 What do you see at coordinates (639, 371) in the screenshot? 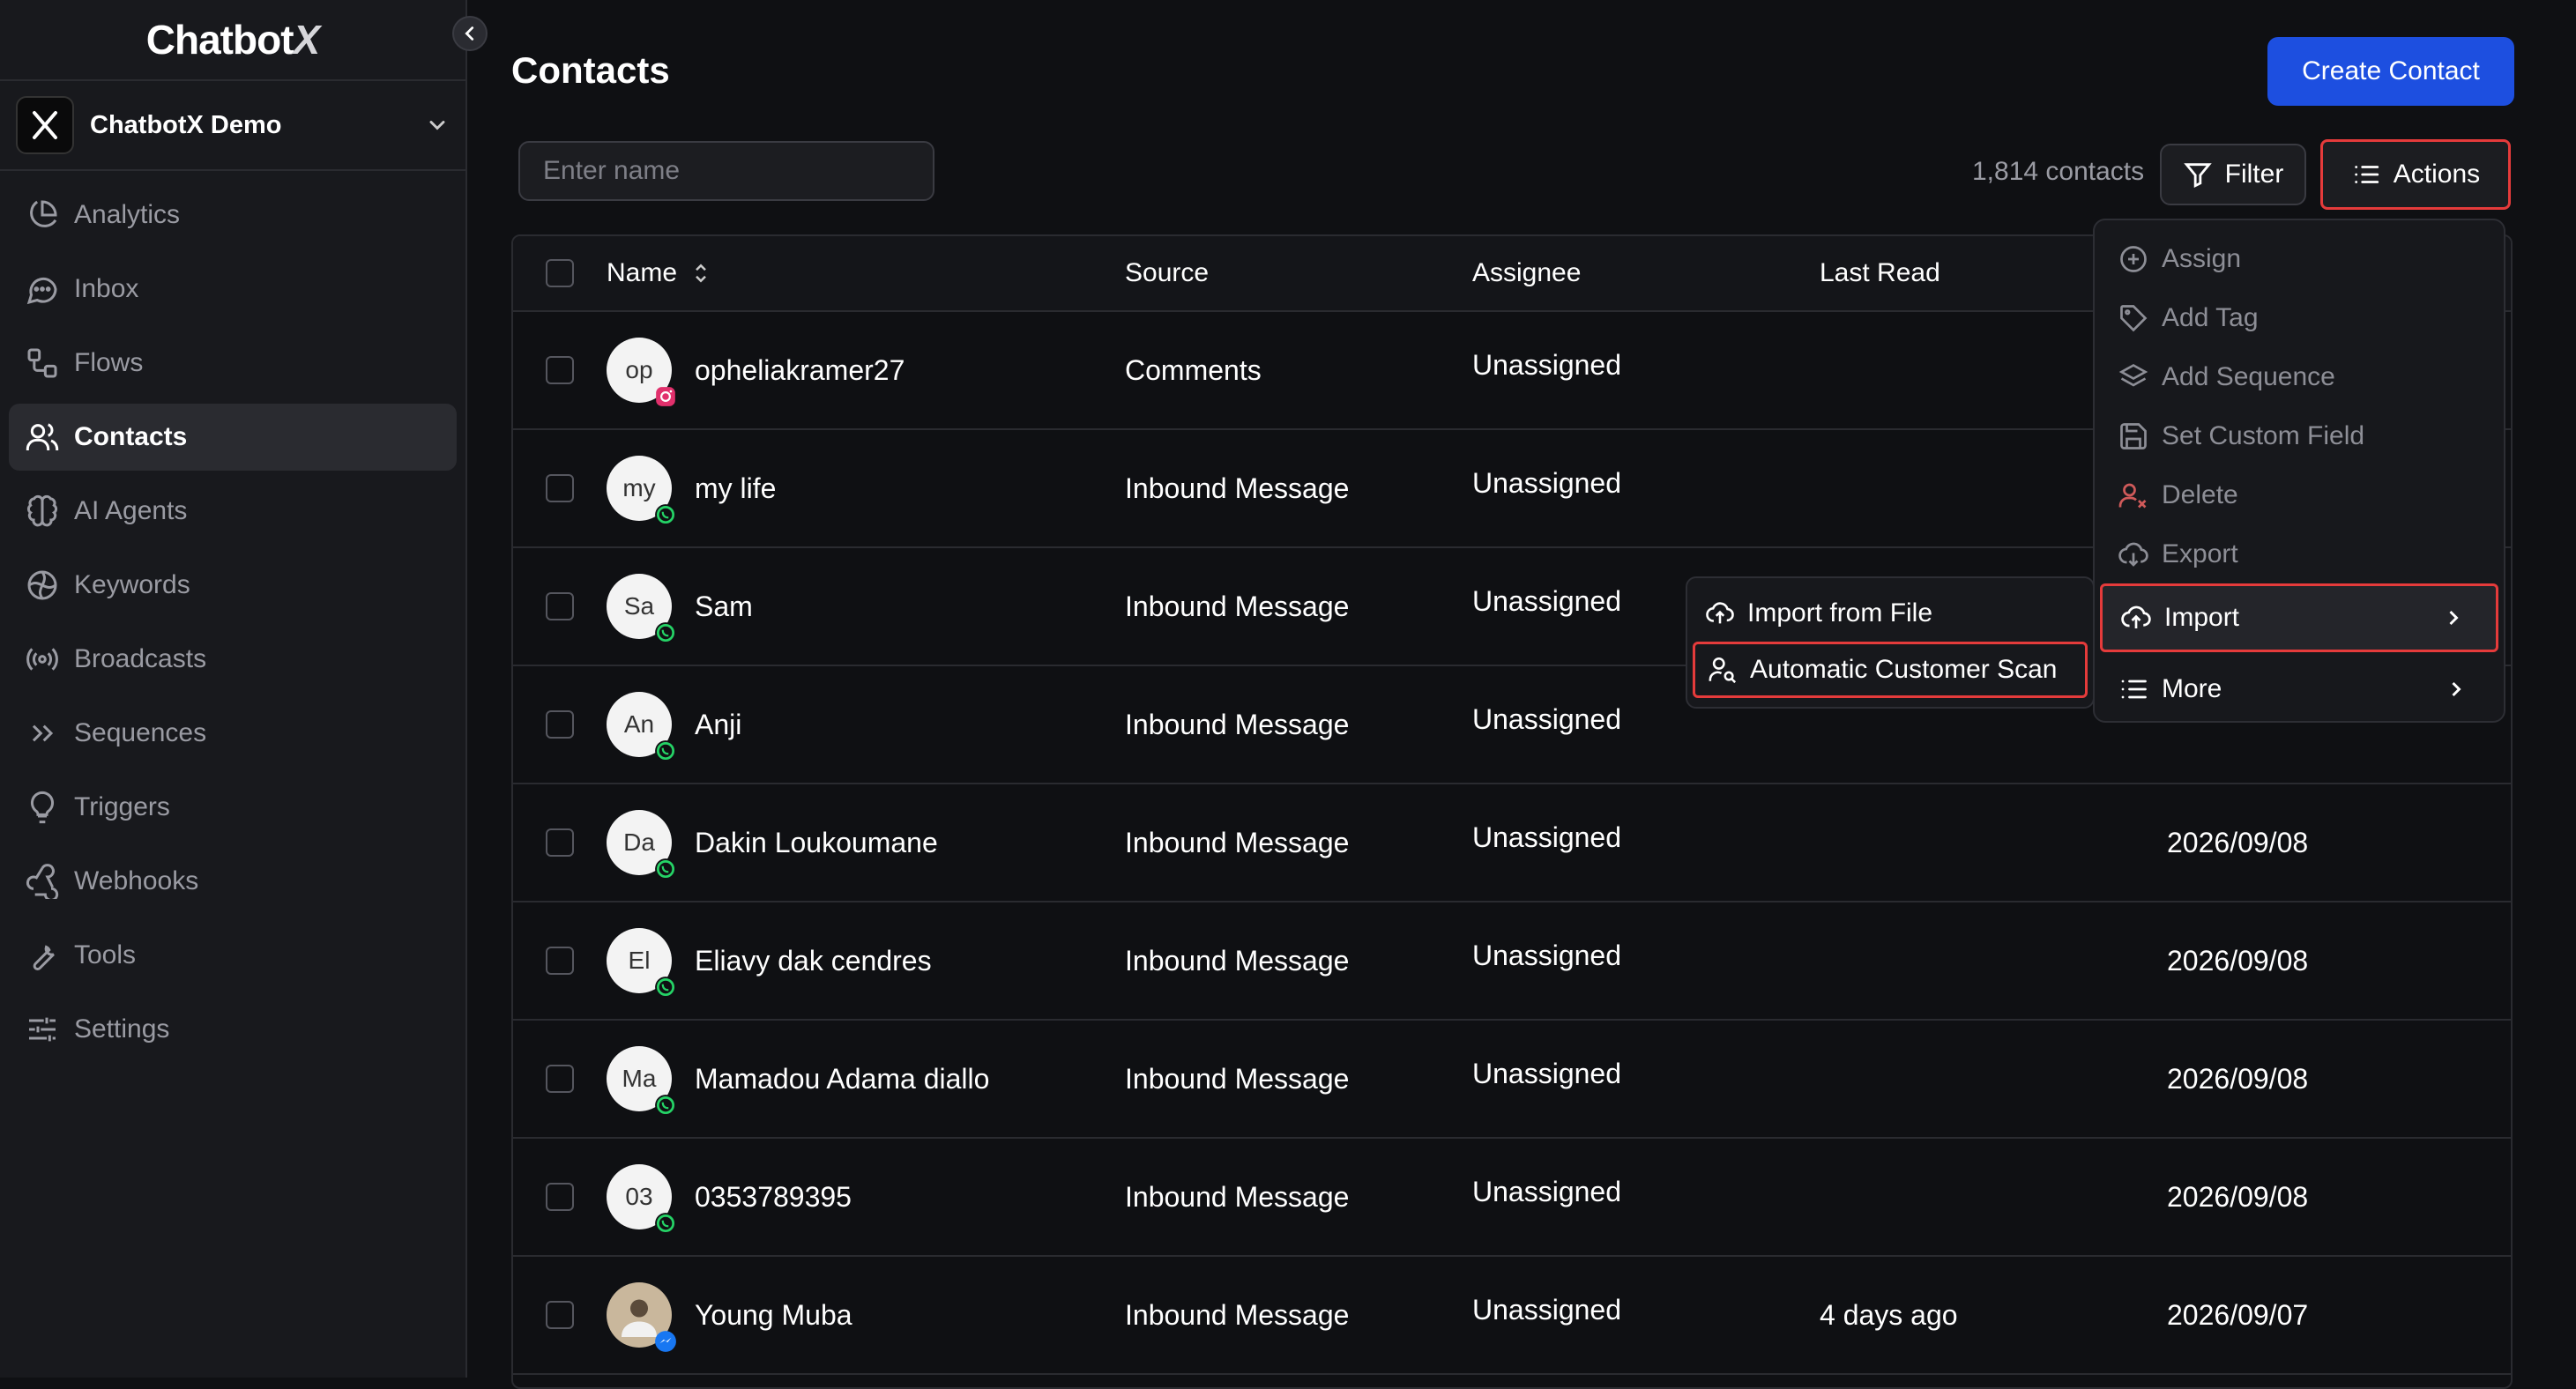
I see `avatar: op` at bounding box center [639, 371].